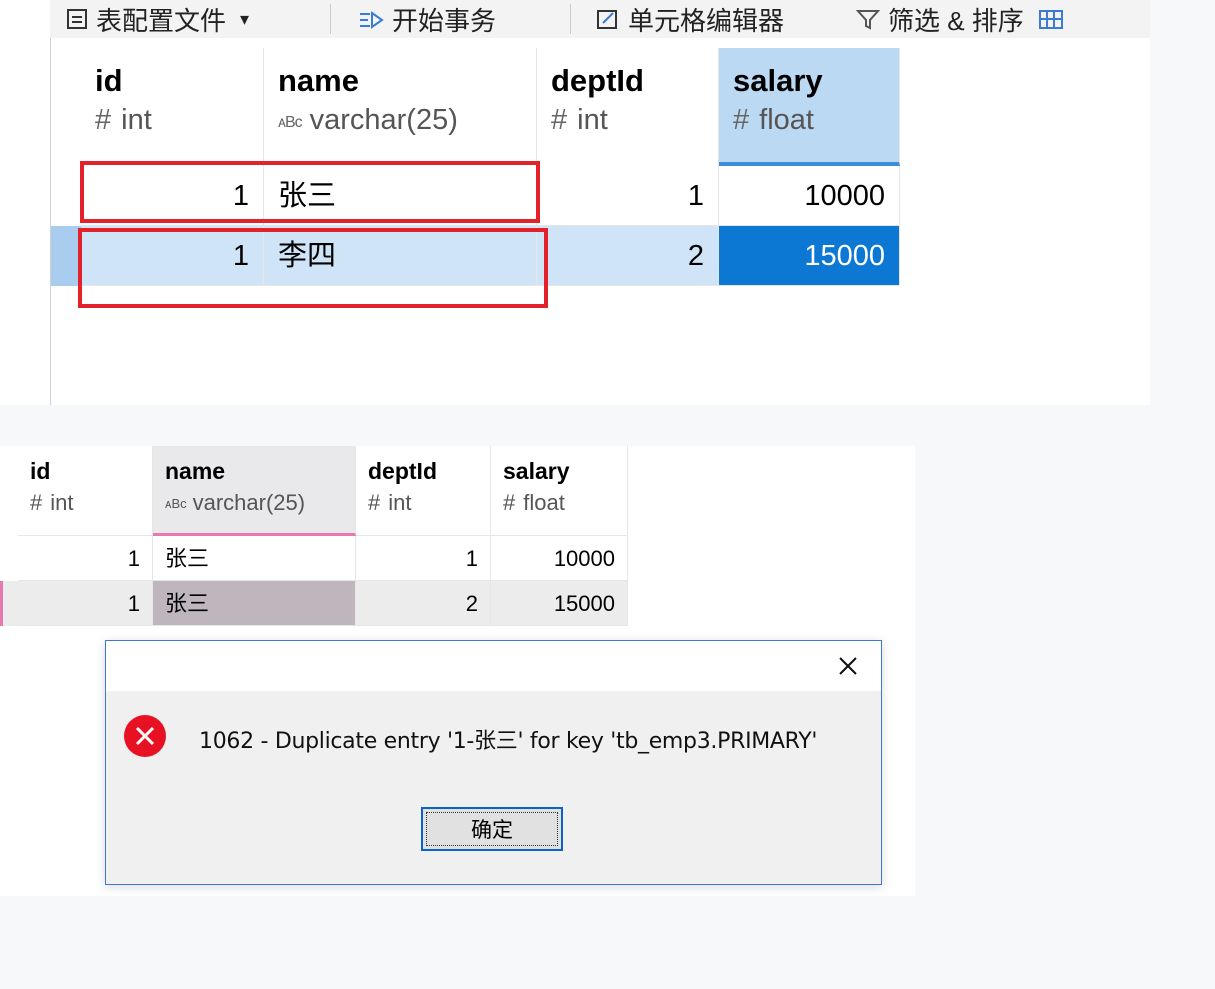 The image size is (1215, 989). I want to click on filter-icon, so click(868, 20).